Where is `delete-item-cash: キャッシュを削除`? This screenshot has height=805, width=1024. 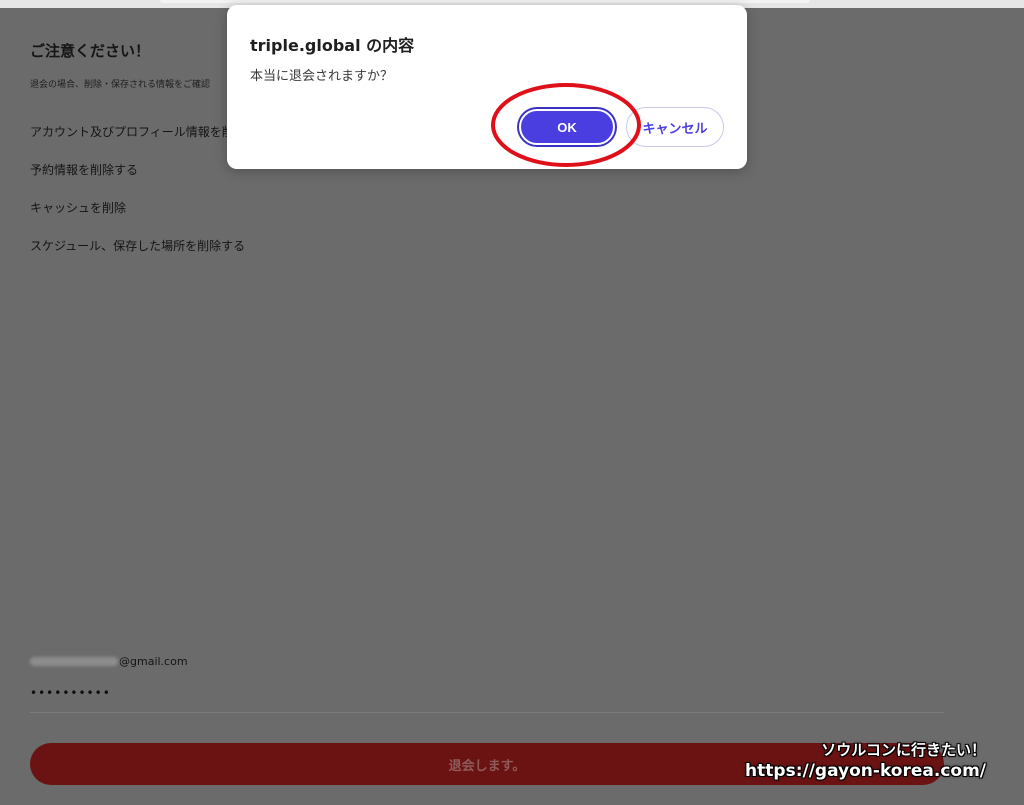 delete-item-cash: キャッシュを削除 is located at coordinates (78, 208).